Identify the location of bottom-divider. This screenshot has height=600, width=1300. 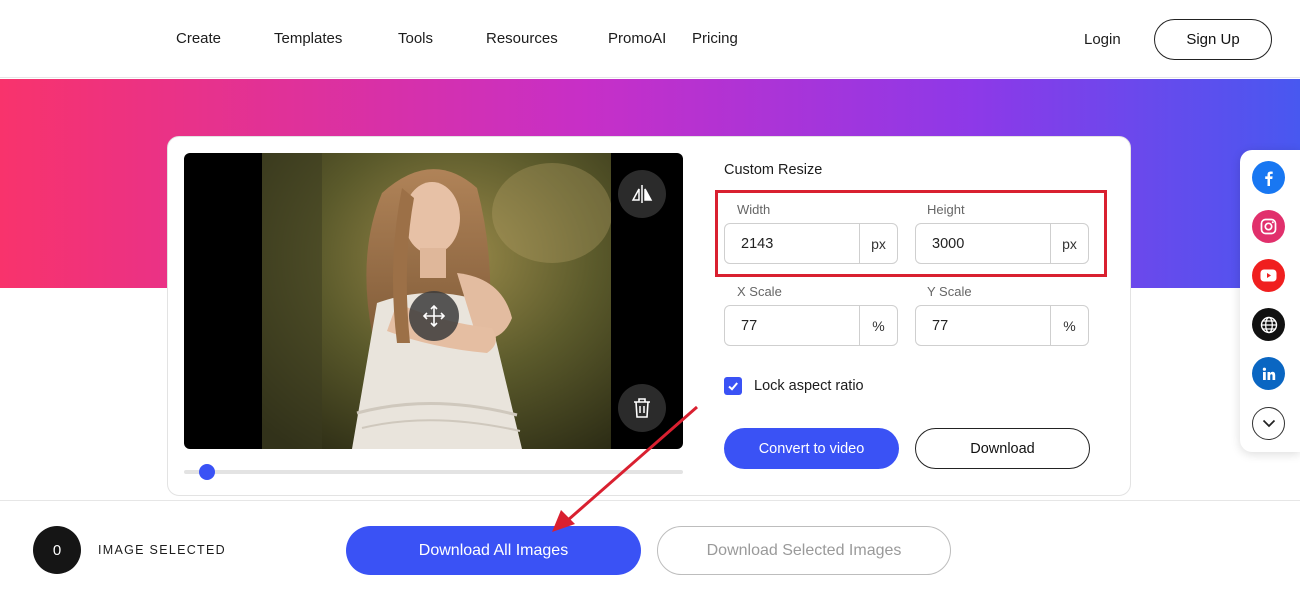
(650, 500).